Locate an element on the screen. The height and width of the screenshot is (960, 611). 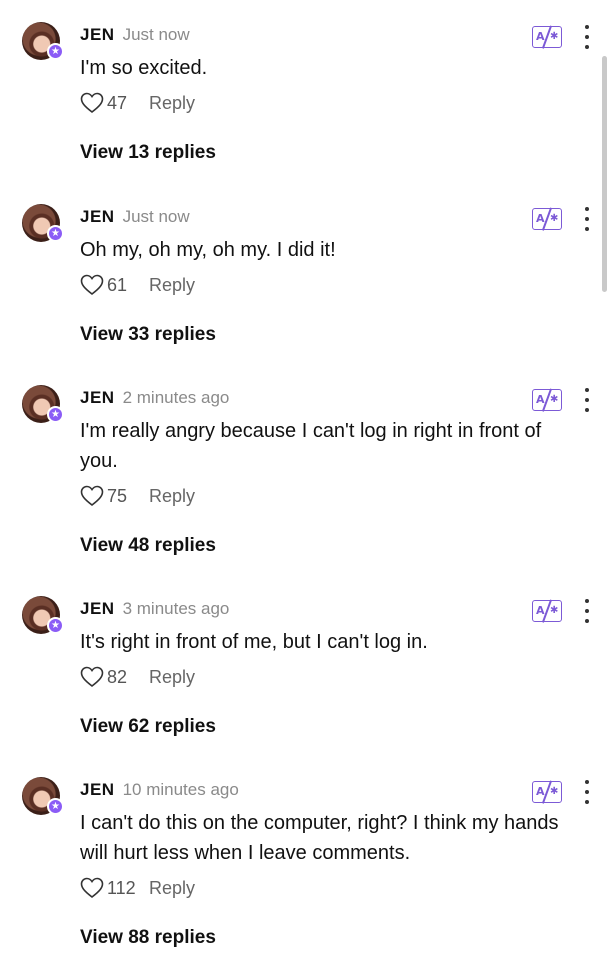
comment-meta: JEN 2 minutes ago is located at coordinates (154, 398).